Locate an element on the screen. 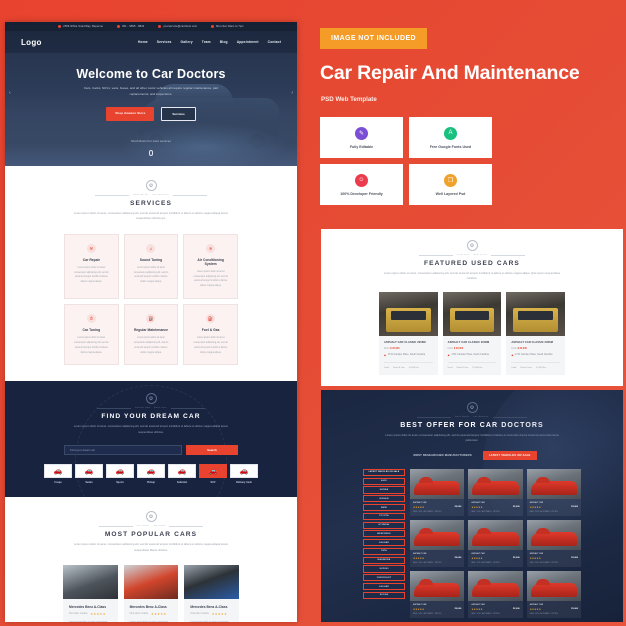 This screenshot has height=626, width=626. car-meta-row: Used Petrol & Gas 15,000 Km is located at coordinates (472, 365).